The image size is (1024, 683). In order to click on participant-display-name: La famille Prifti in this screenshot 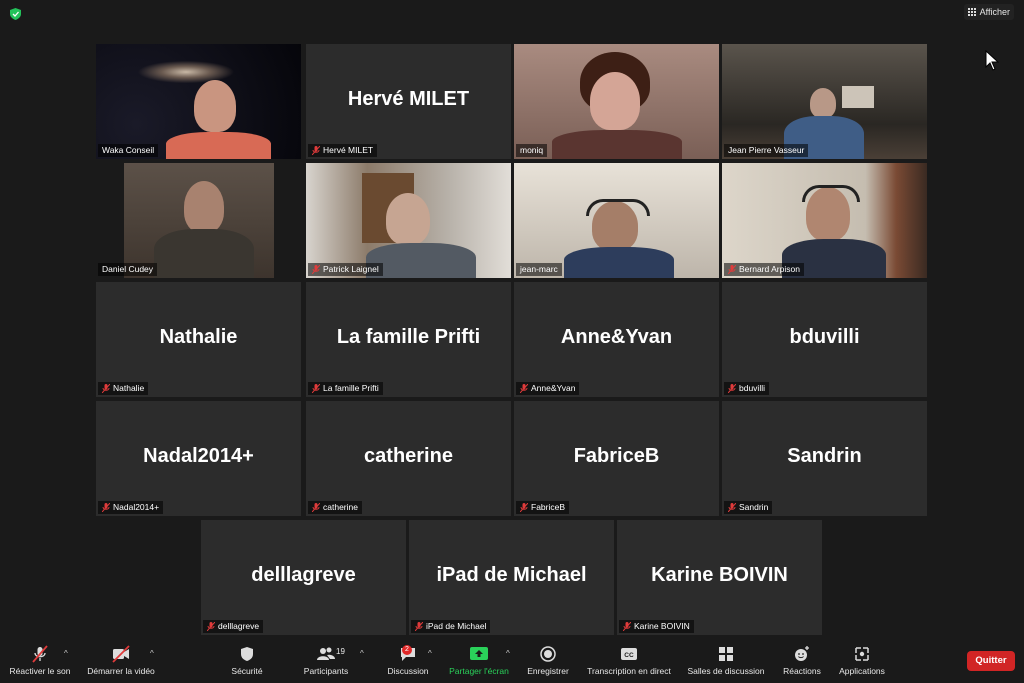, I will do `click(408, 337)`.